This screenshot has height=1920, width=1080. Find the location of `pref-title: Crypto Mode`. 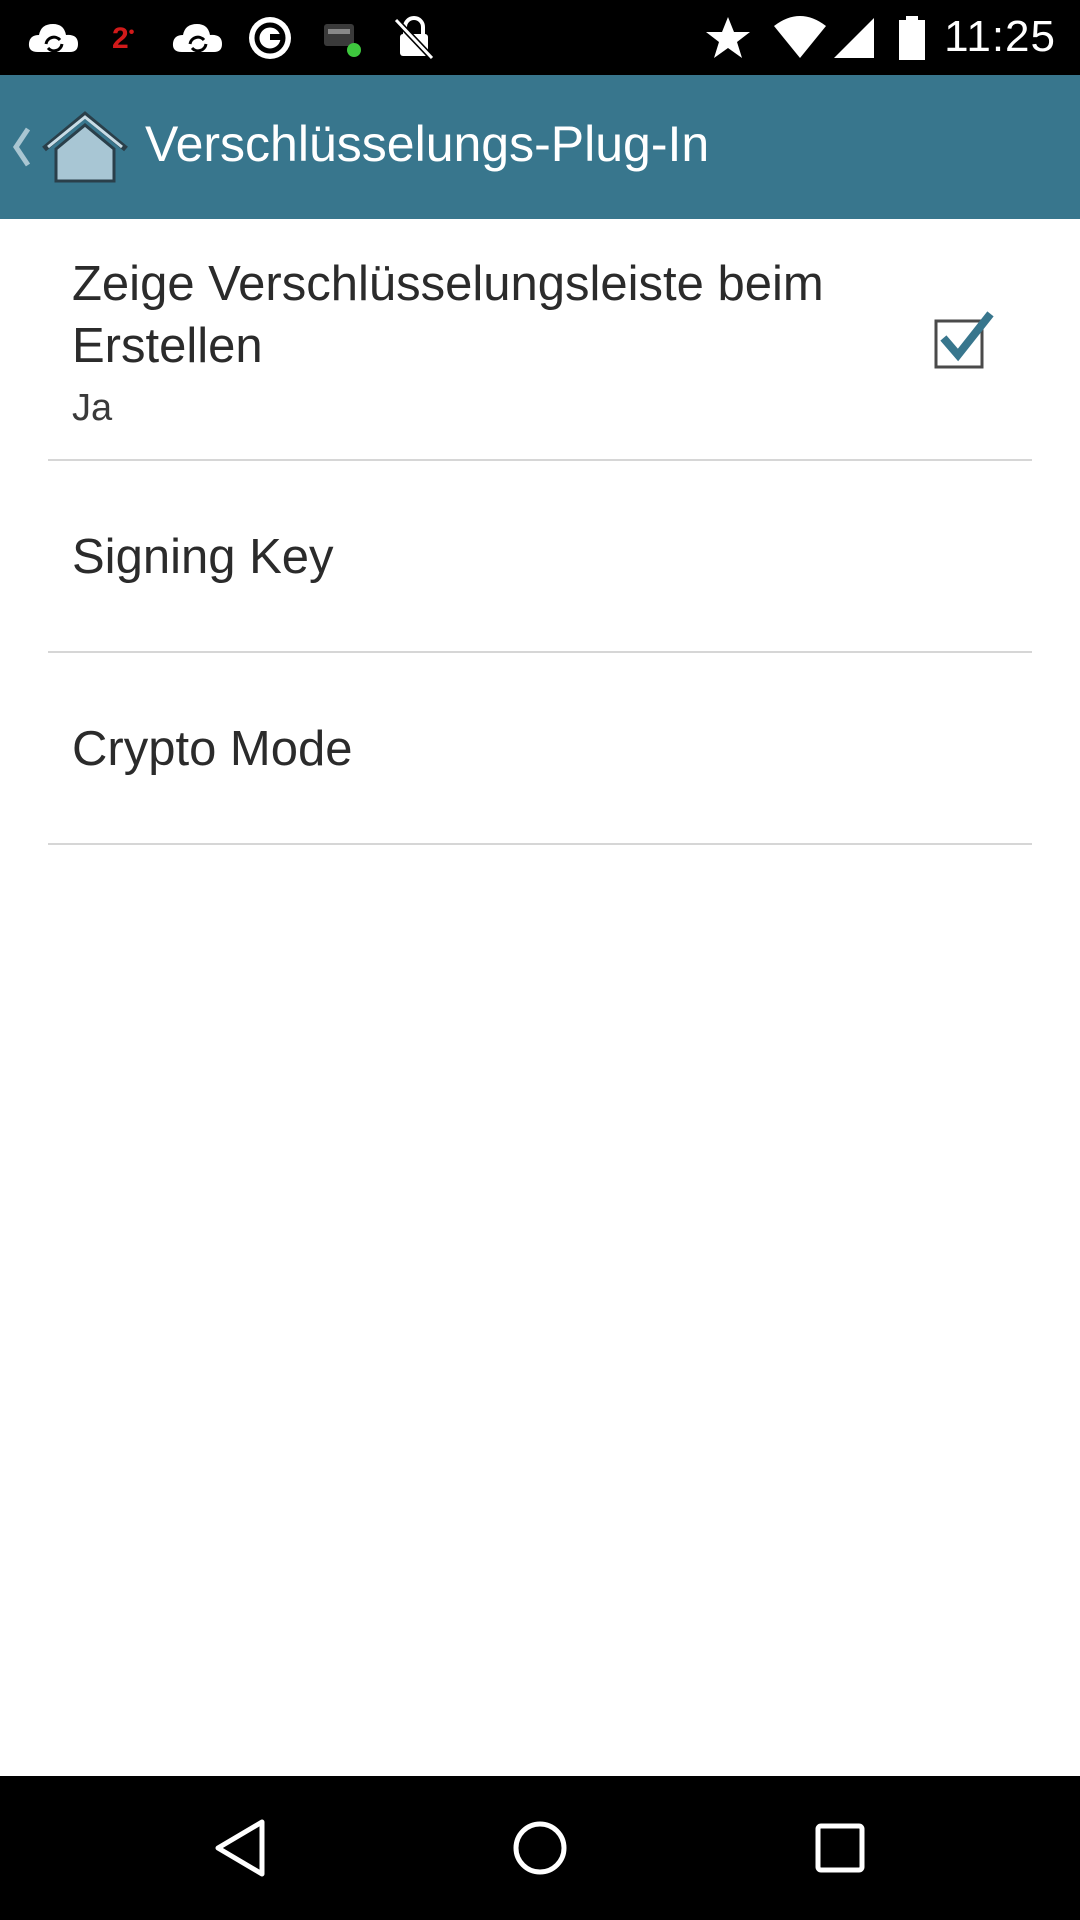

pref-title: Crypto Mode is located at coordinates (212, 749).